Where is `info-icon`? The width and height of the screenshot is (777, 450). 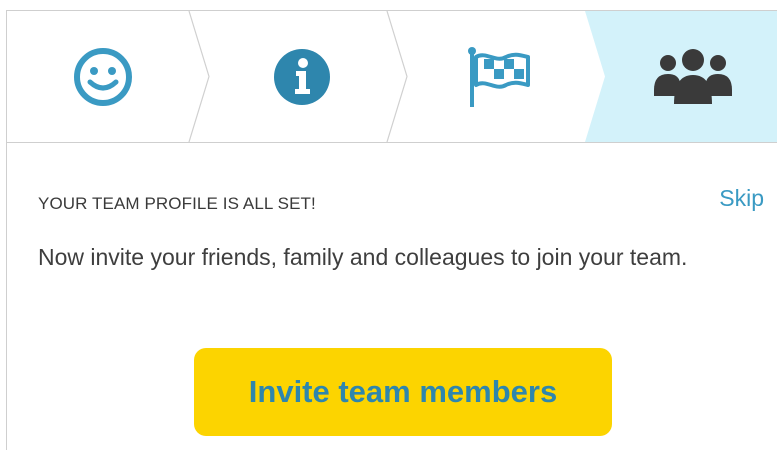
info-icon is located at coordinates (302, 76).